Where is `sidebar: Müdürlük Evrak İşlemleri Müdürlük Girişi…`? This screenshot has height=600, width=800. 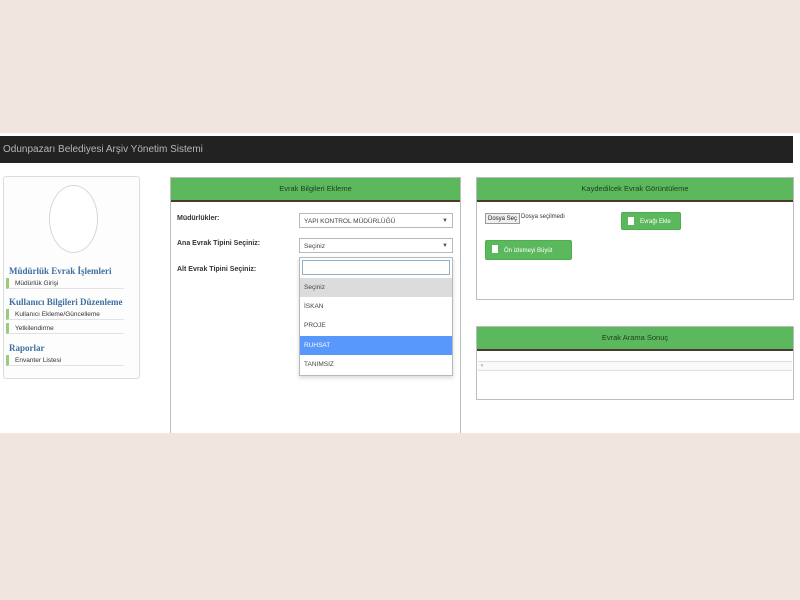 sidebar: Müdürlük Evrak İşlemleri Müdürlük Girişi… is located at coordinates (71, 277).